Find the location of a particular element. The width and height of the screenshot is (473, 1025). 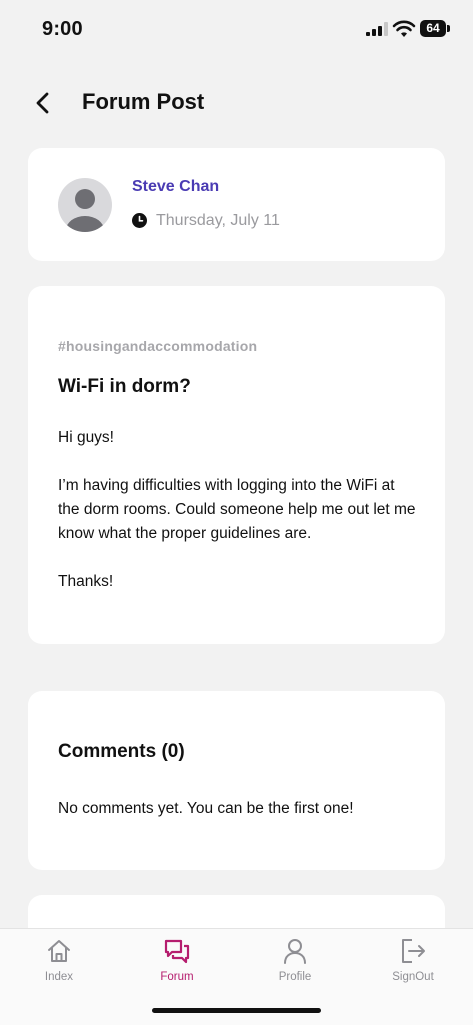

avatar is located at coordinates (85, 205).